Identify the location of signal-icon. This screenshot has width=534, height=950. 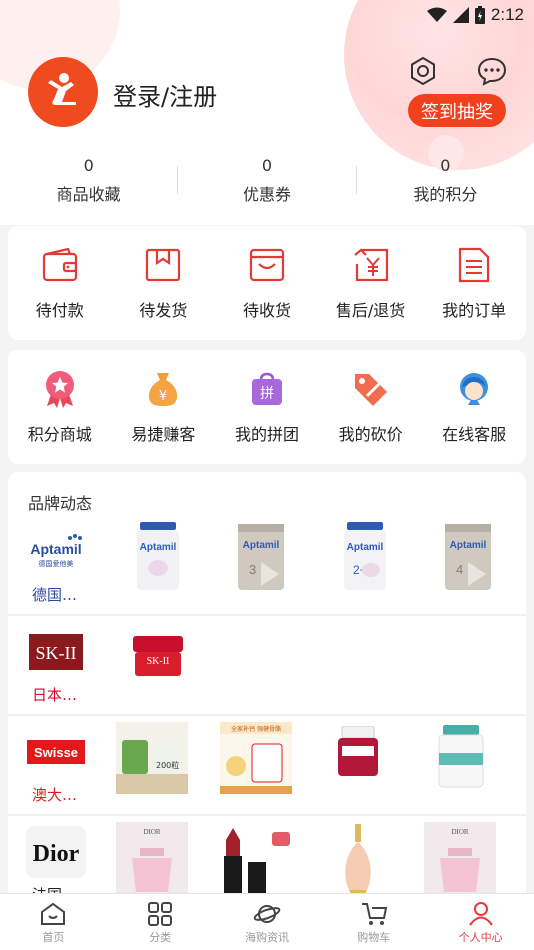
(460, 15).